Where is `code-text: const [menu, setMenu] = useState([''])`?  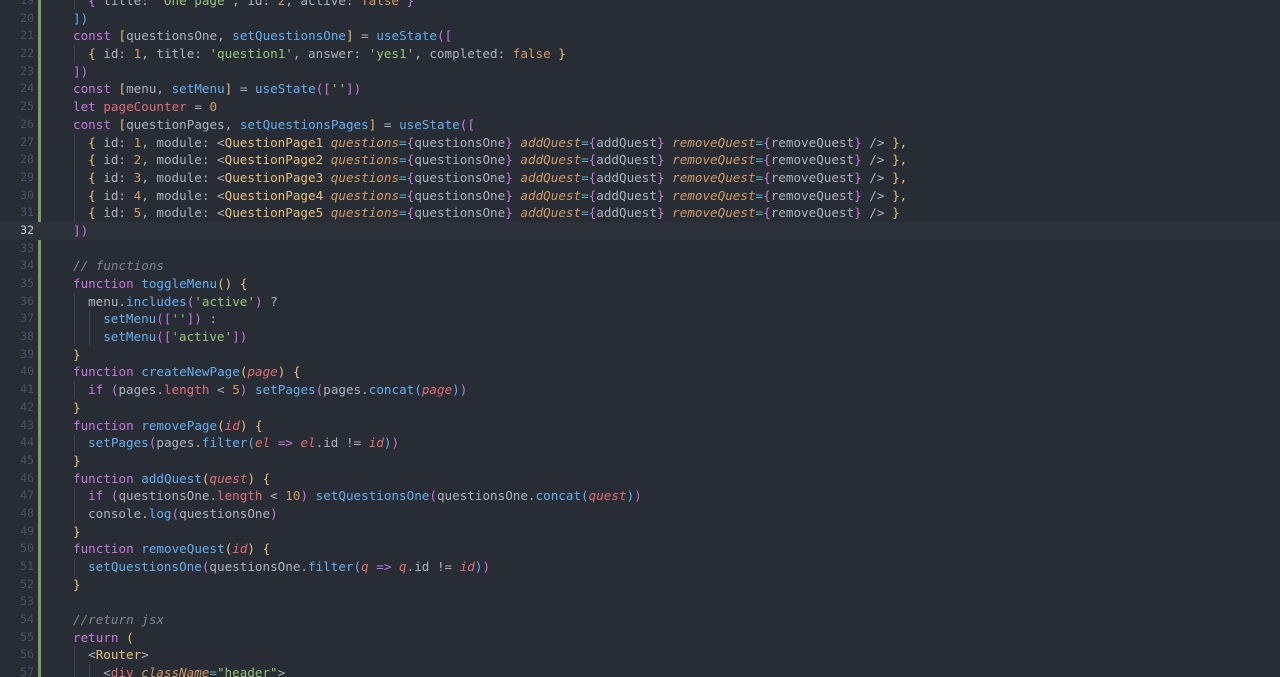
code-text: const [menu, setMenu] = useState(['']) is located at coordinates (217, 89).